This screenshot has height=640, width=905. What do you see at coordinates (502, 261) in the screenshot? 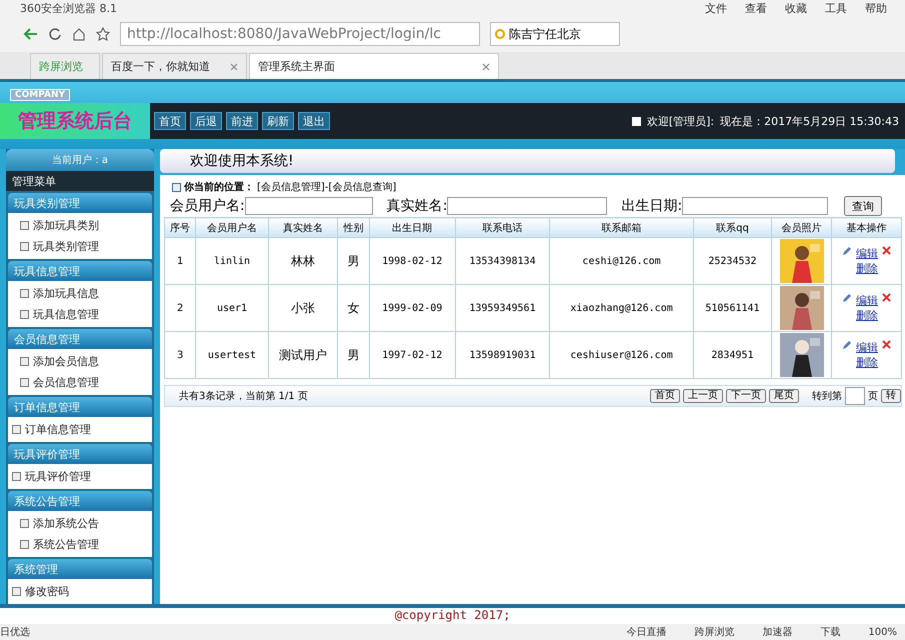
I see `table-cell: 13534398134` at bounding box center [502, 261].